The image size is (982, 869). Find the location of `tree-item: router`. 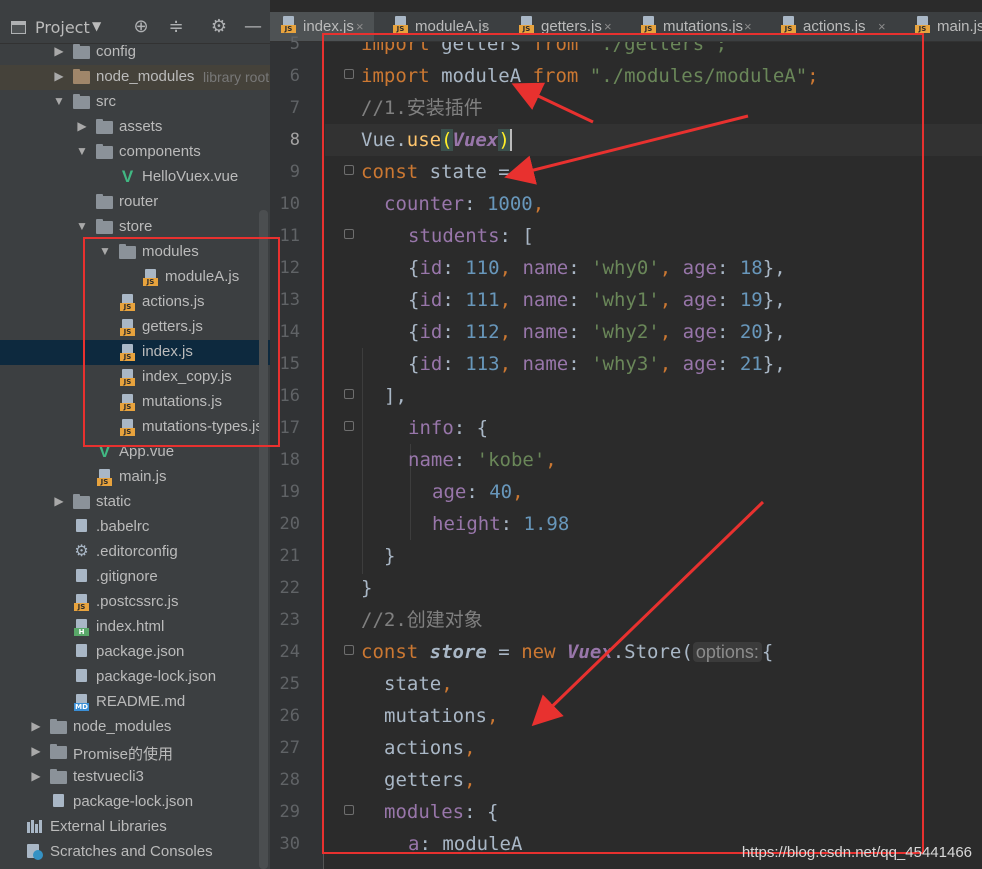

tree-item: router is located at coordinates (135, 202).